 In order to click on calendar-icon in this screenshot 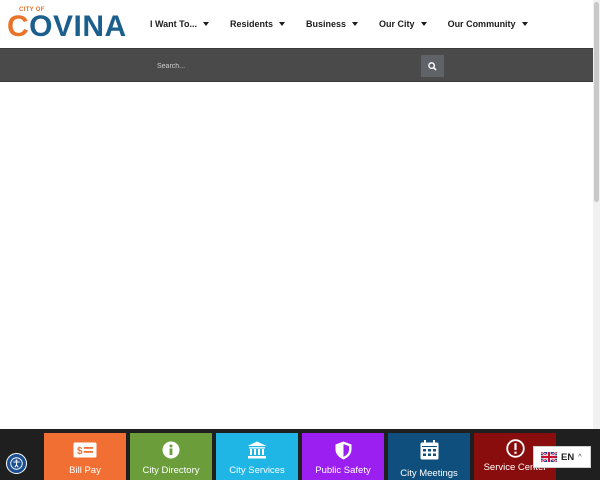, I will do `click(429, 450)`.